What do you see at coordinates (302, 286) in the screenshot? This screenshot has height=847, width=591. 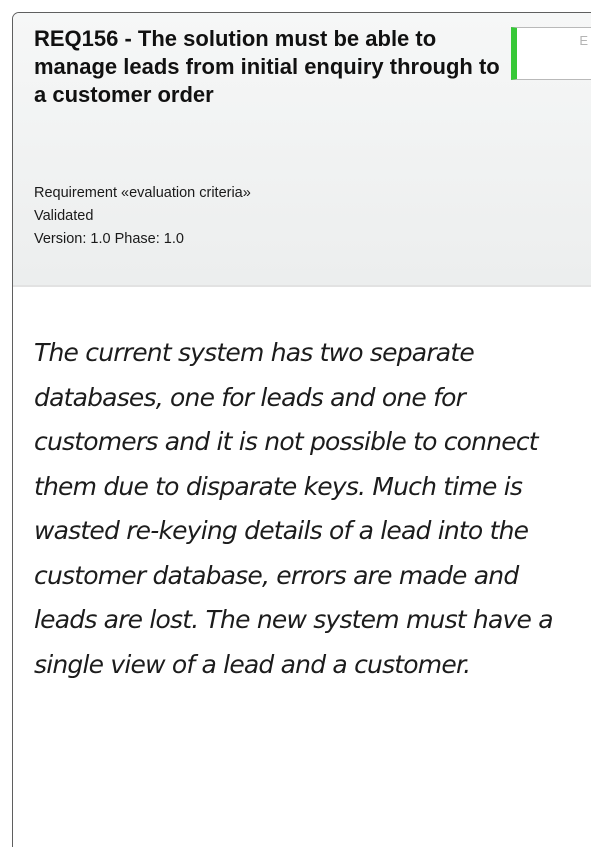 I see `header-divider` at bounding box center [302, 286].